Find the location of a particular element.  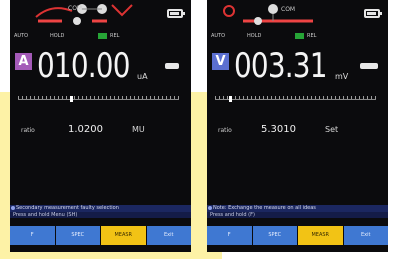

mode-indicator: V is located at coordinates (220, 61).